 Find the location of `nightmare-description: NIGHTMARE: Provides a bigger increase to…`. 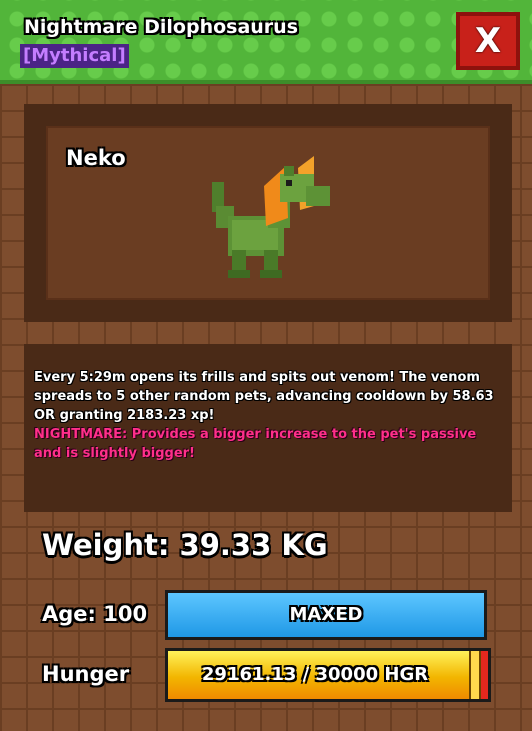

nightmare-description: NIGHTMARE: Provides a bigger increase to… is located at coordinates (266, 444).